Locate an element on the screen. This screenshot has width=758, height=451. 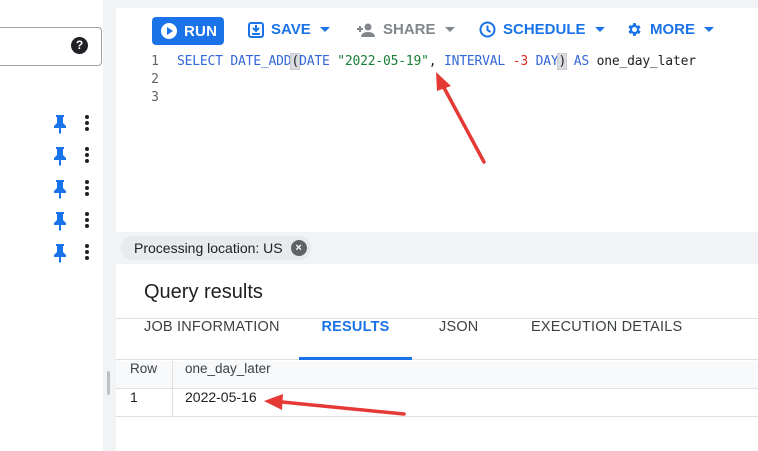
processing-location-label: Processing location: US is located at coordinates (208, 248).